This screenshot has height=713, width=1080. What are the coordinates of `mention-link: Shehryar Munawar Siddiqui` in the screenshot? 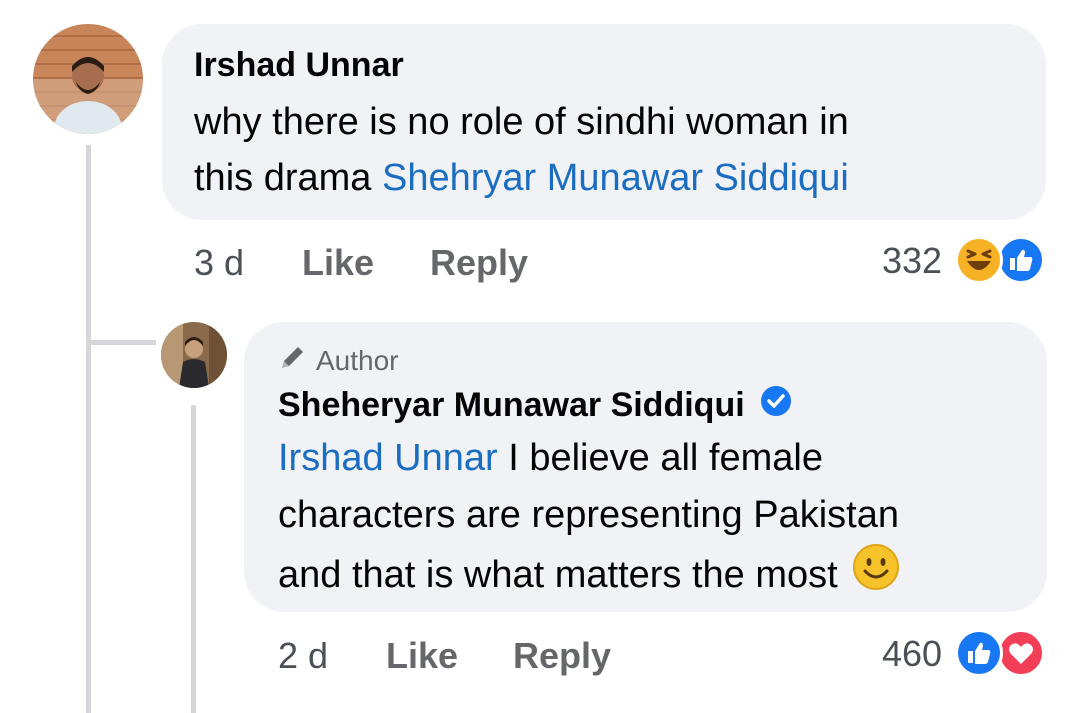 It's located at (615, 178).